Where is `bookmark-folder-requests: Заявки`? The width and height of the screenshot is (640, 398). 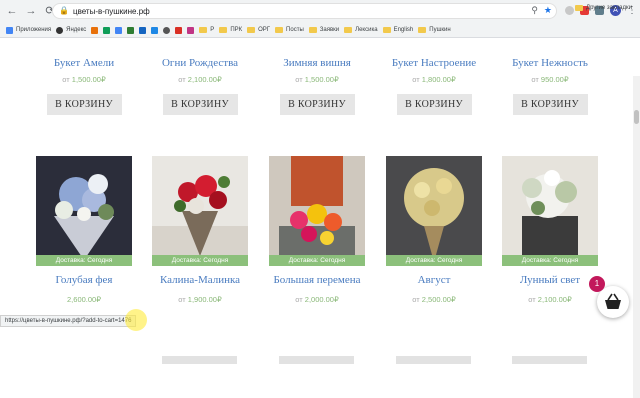
bookmark-folder-requests: Заявки is located at coordinates (323, 30).